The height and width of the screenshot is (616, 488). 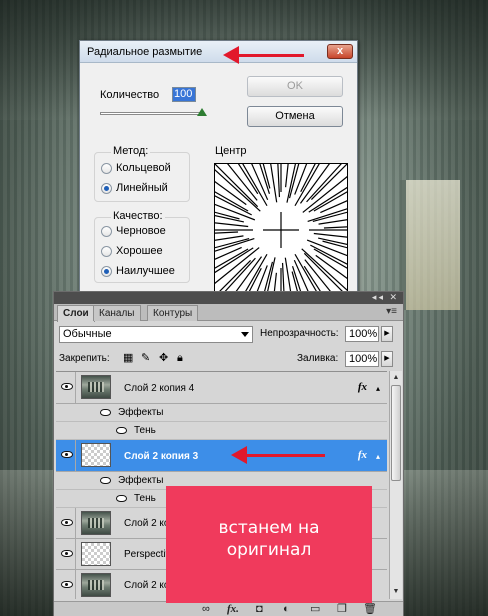 I want to click on layer-thumbnail, so click(x=96, y=585).